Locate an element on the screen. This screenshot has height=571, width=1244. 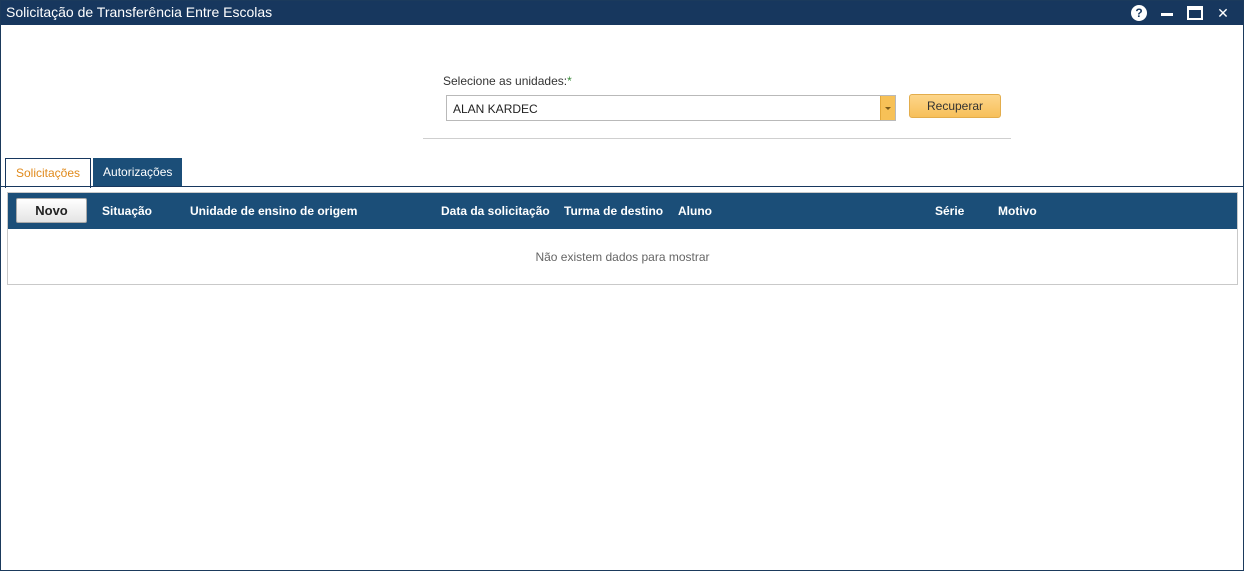
column-header-unidade-origem: Unidade de ensino de origem is located at coordinates (273, 211).